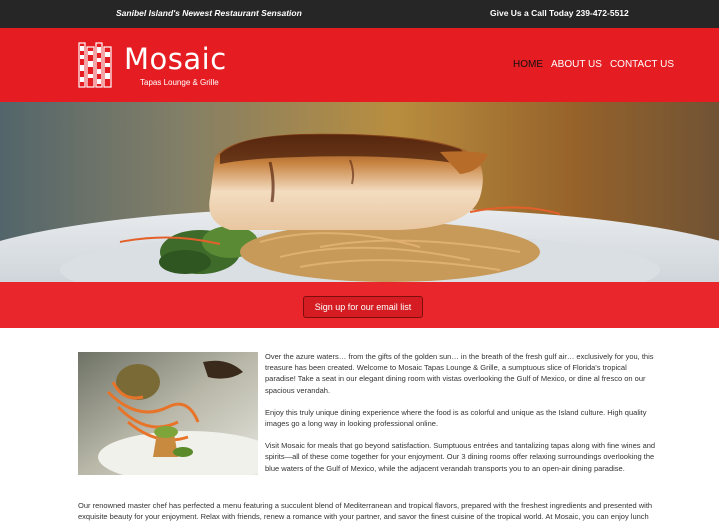  I want to click on email-signup-band: Sign up for our email list, so click(359, 305).